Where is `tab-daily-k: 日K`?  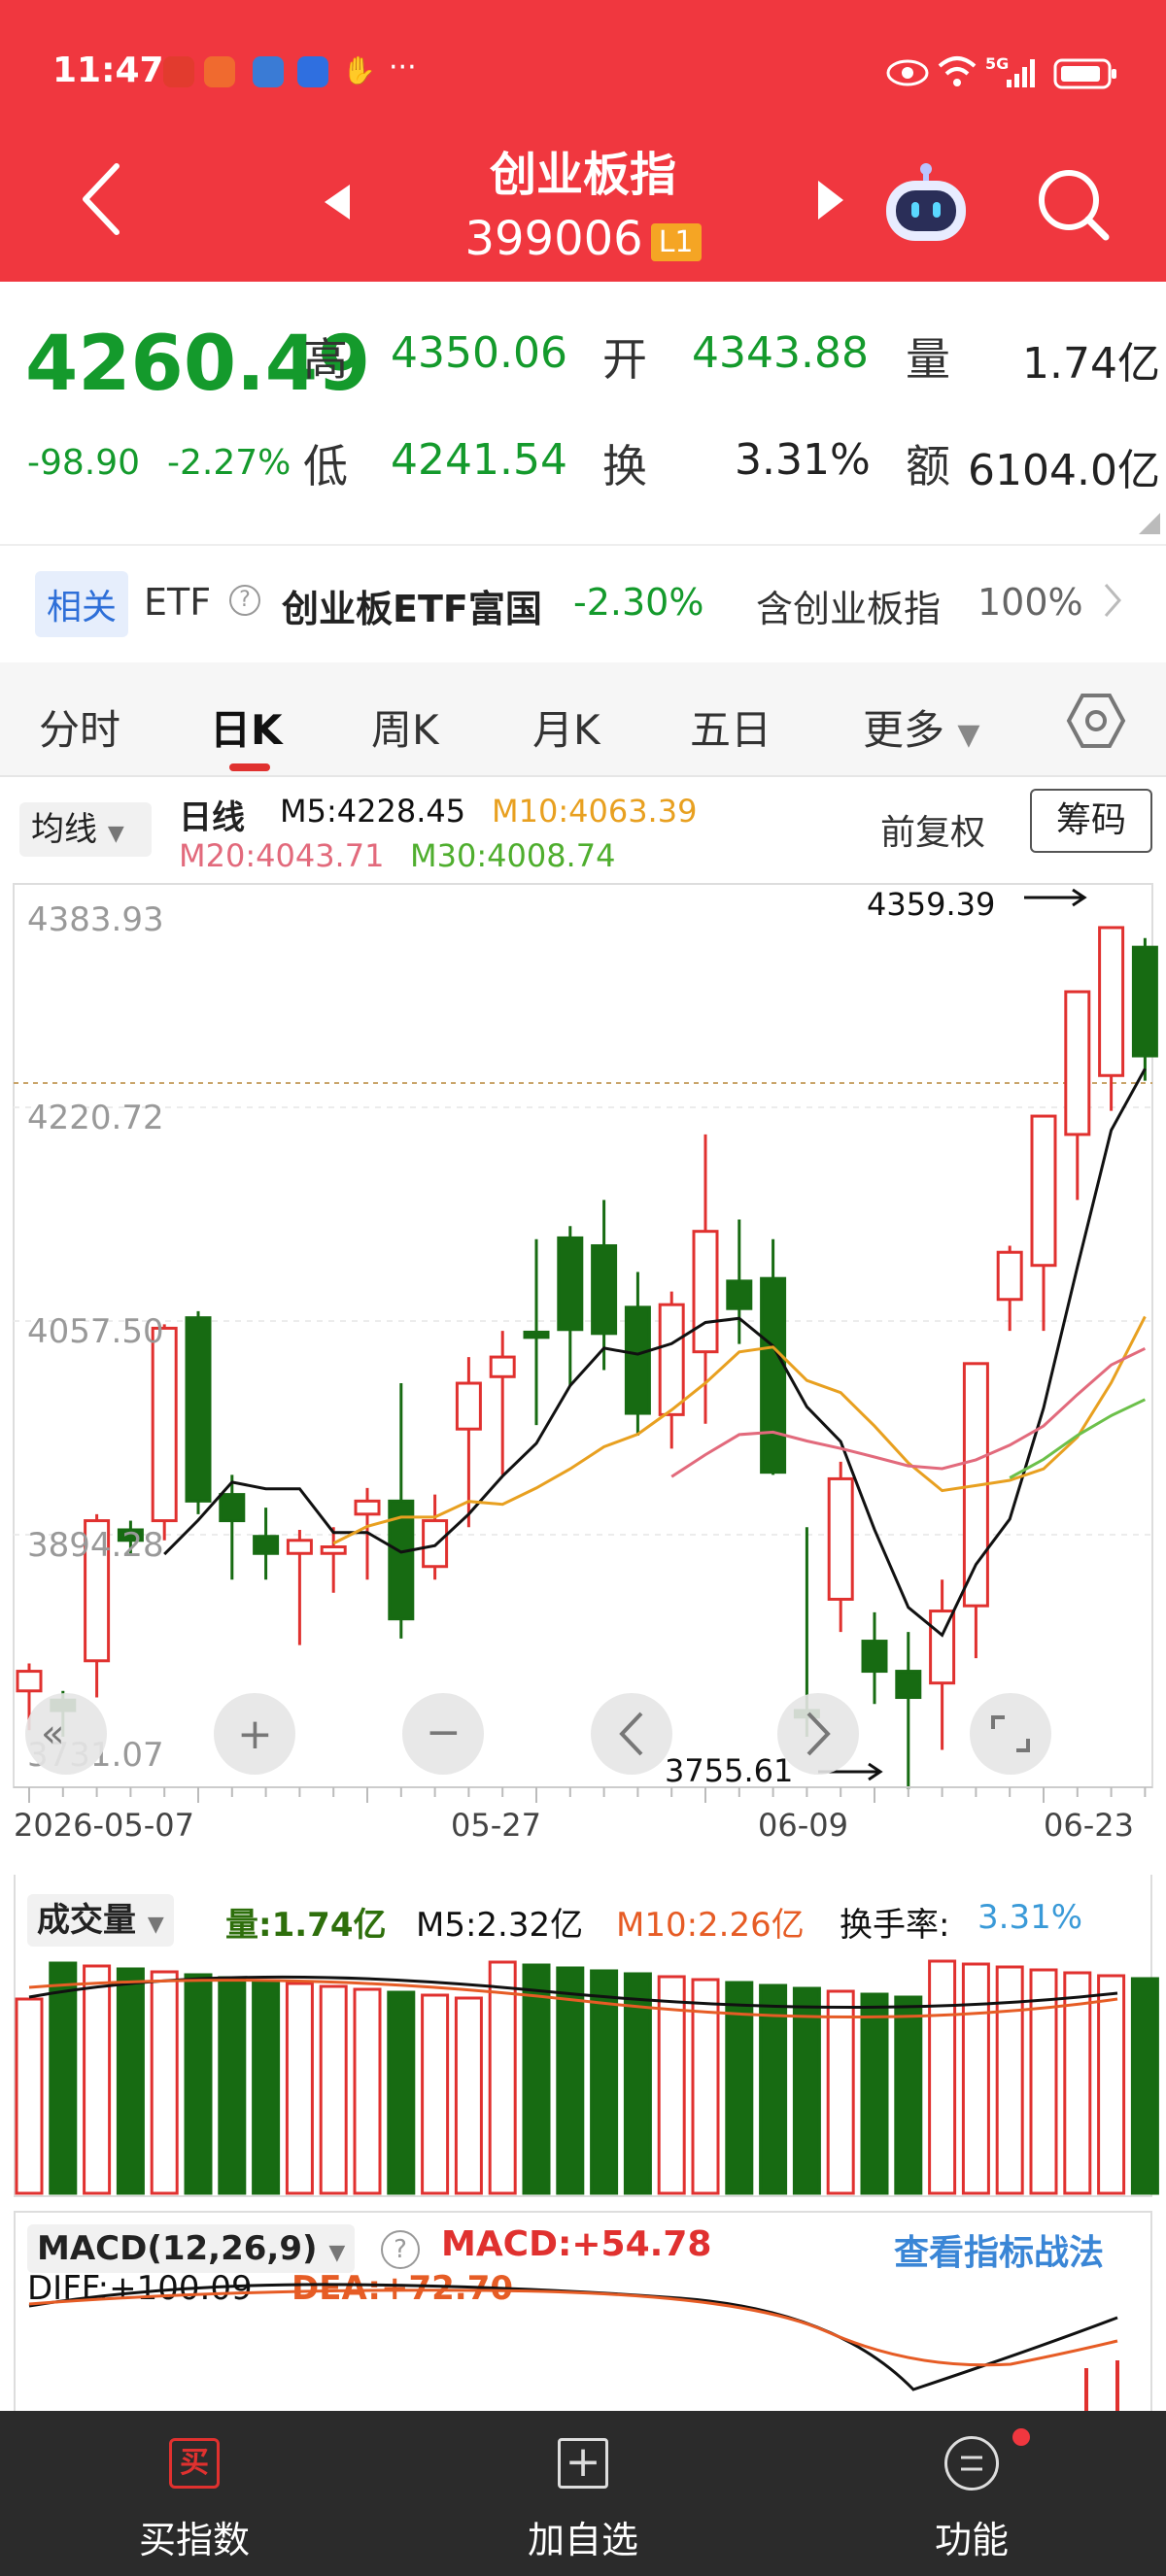 tab-daily-k: 日K is located at coordinates (246, 727).